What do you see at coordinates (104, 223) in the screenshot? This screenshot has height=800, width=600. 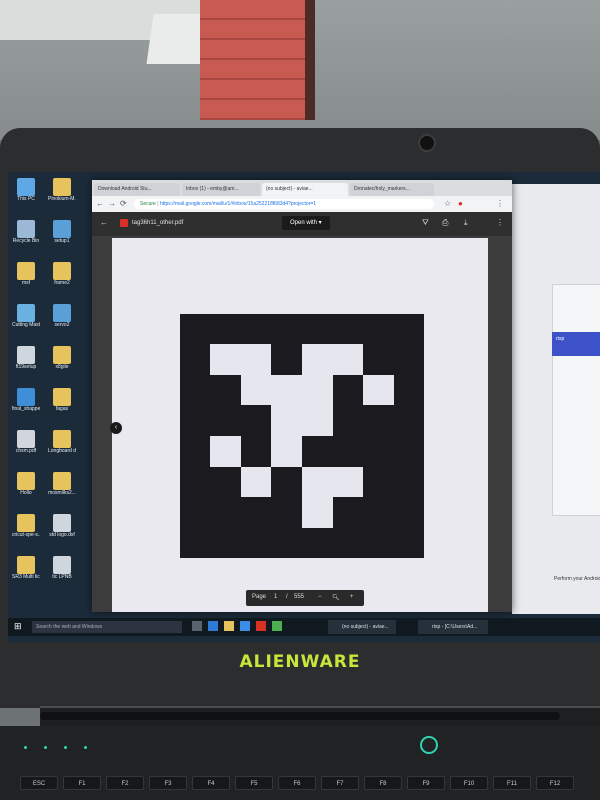 I see `viewer-back-icon: ←` at bounding box center [104, 223].